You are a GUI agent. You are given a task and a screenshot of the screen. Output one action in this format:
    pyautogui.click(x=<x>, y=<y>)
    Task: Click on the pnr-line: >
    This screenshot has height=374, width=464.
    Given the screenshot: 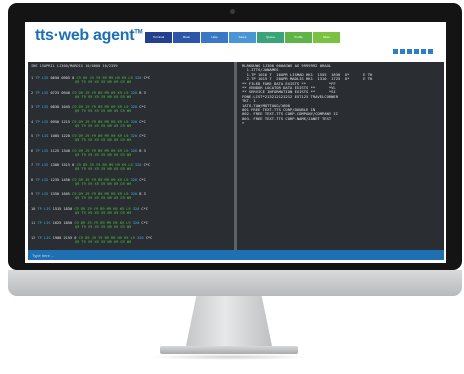 What is the action you would take?
    pyautogui.click(x=243, y=123)
    